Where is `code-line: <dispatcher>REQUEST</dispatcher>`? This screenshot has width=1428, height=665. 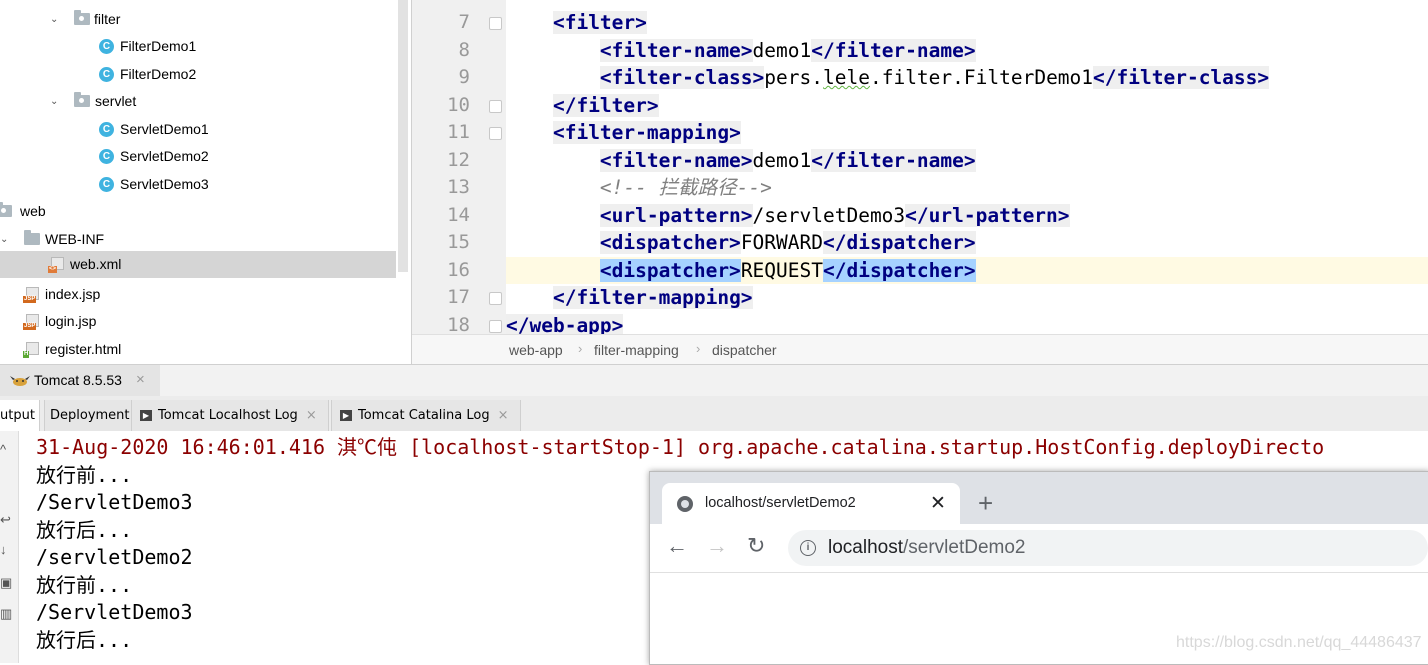
code-line: <dispatcher>REQUEST</dispatcher> is located at coordinates (967, 270).